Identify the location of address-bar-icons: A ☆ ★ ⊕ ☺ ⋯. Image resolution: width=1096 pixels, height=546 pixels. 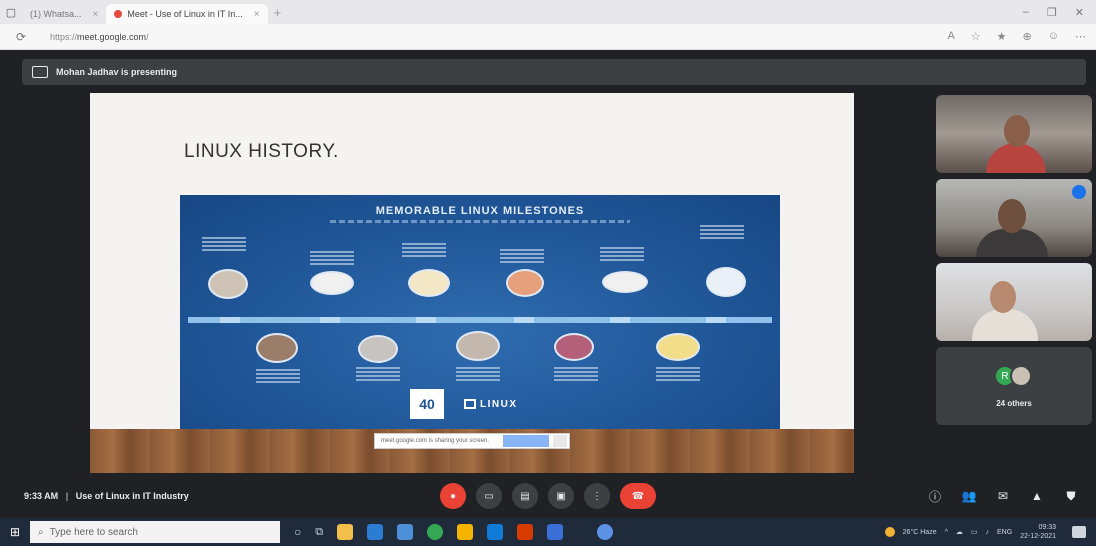
(1016, 36).